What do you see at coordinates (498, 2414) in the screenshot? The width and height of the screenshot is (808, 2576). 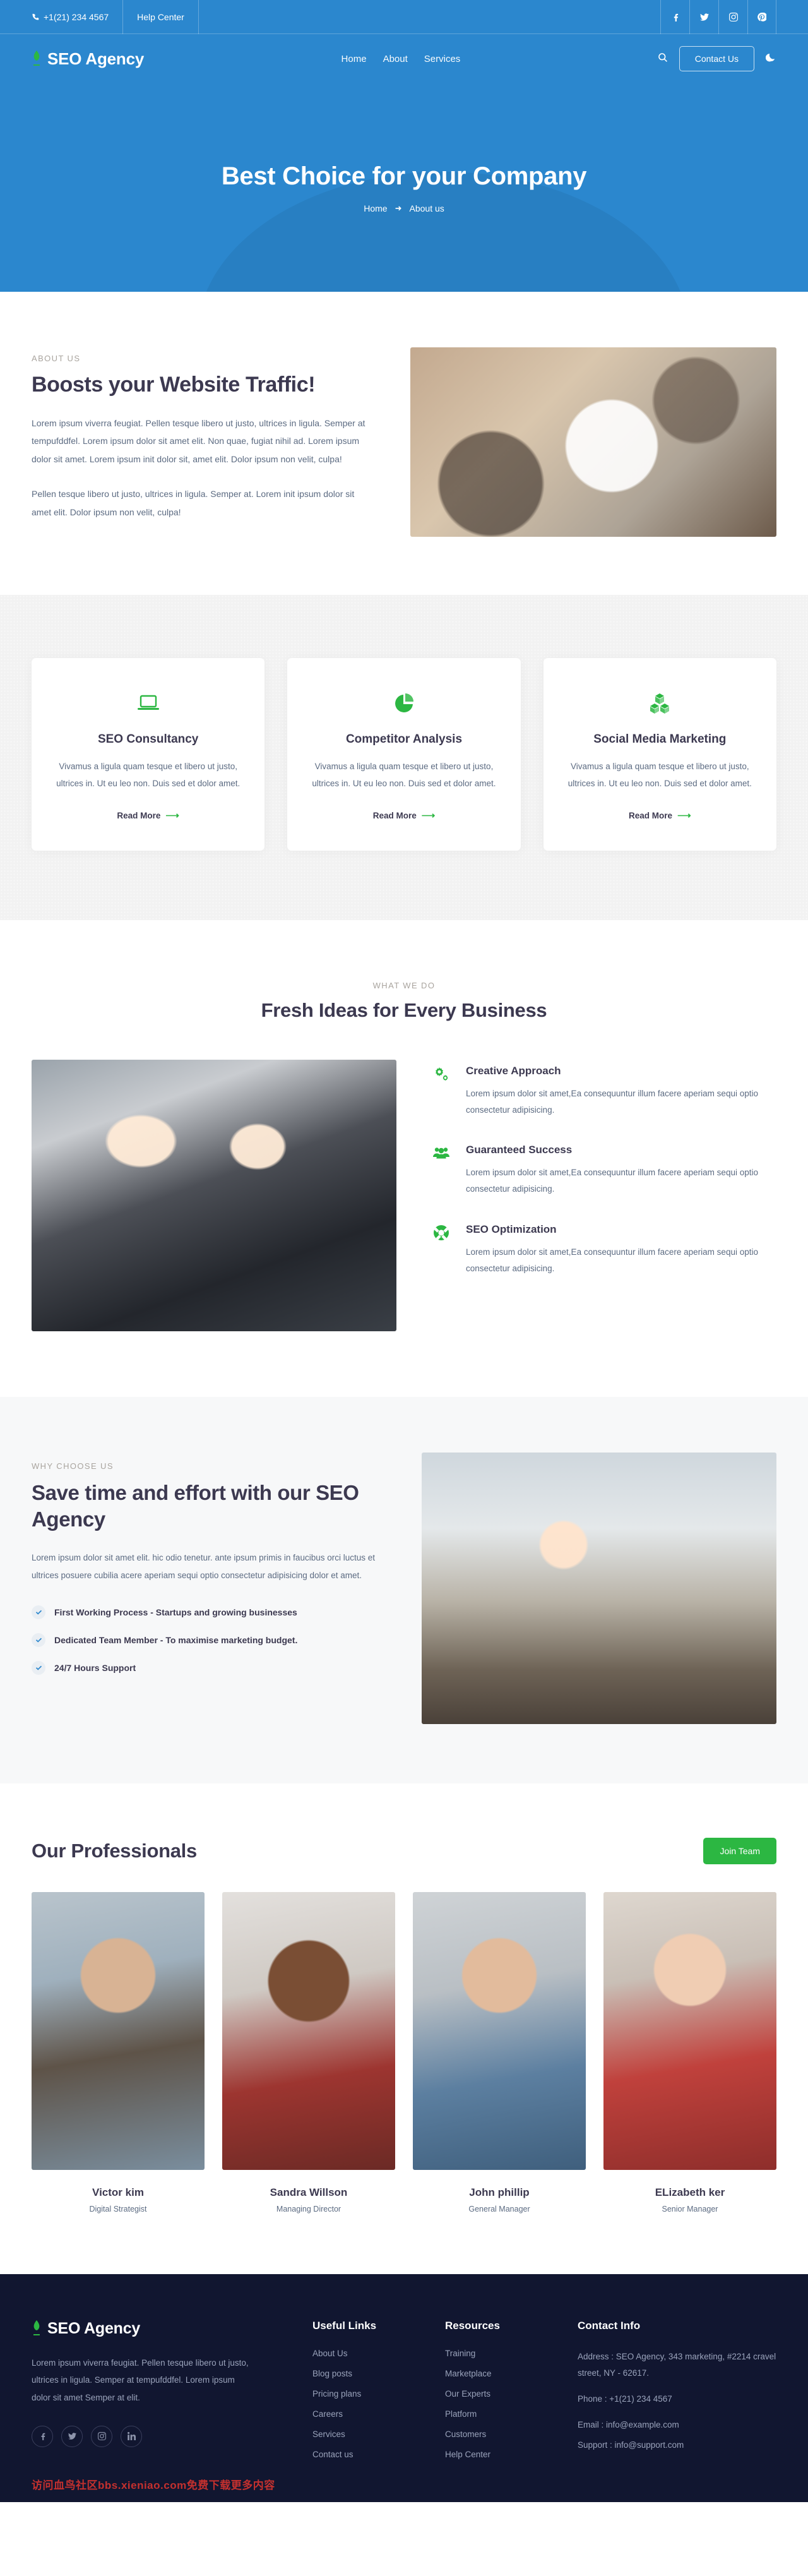 I see `footer-link-platform: Platform` at bounding box center [498, 2414].